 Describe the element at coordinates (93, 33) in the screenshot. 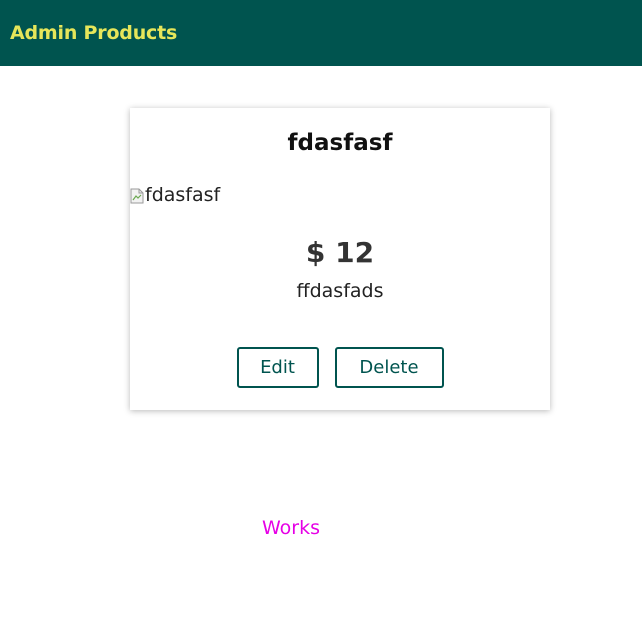

I see `header-title-link: Admin Products` at that location.